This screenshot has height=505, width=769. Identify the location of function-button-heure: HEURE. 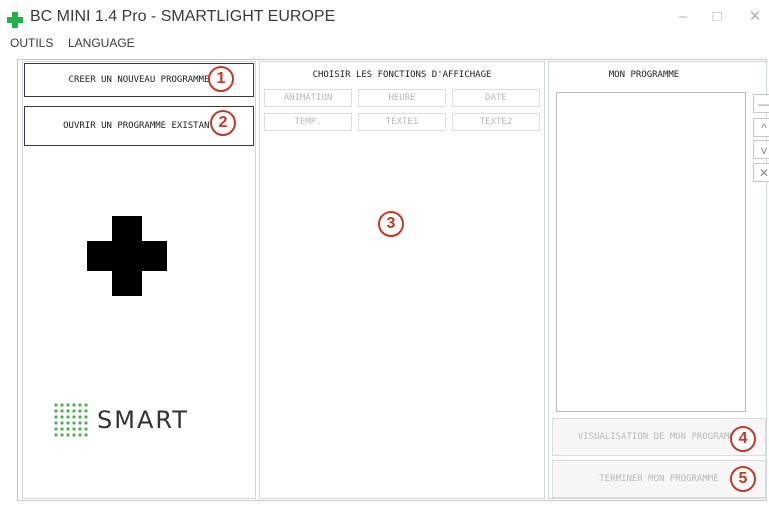
(402, 98).